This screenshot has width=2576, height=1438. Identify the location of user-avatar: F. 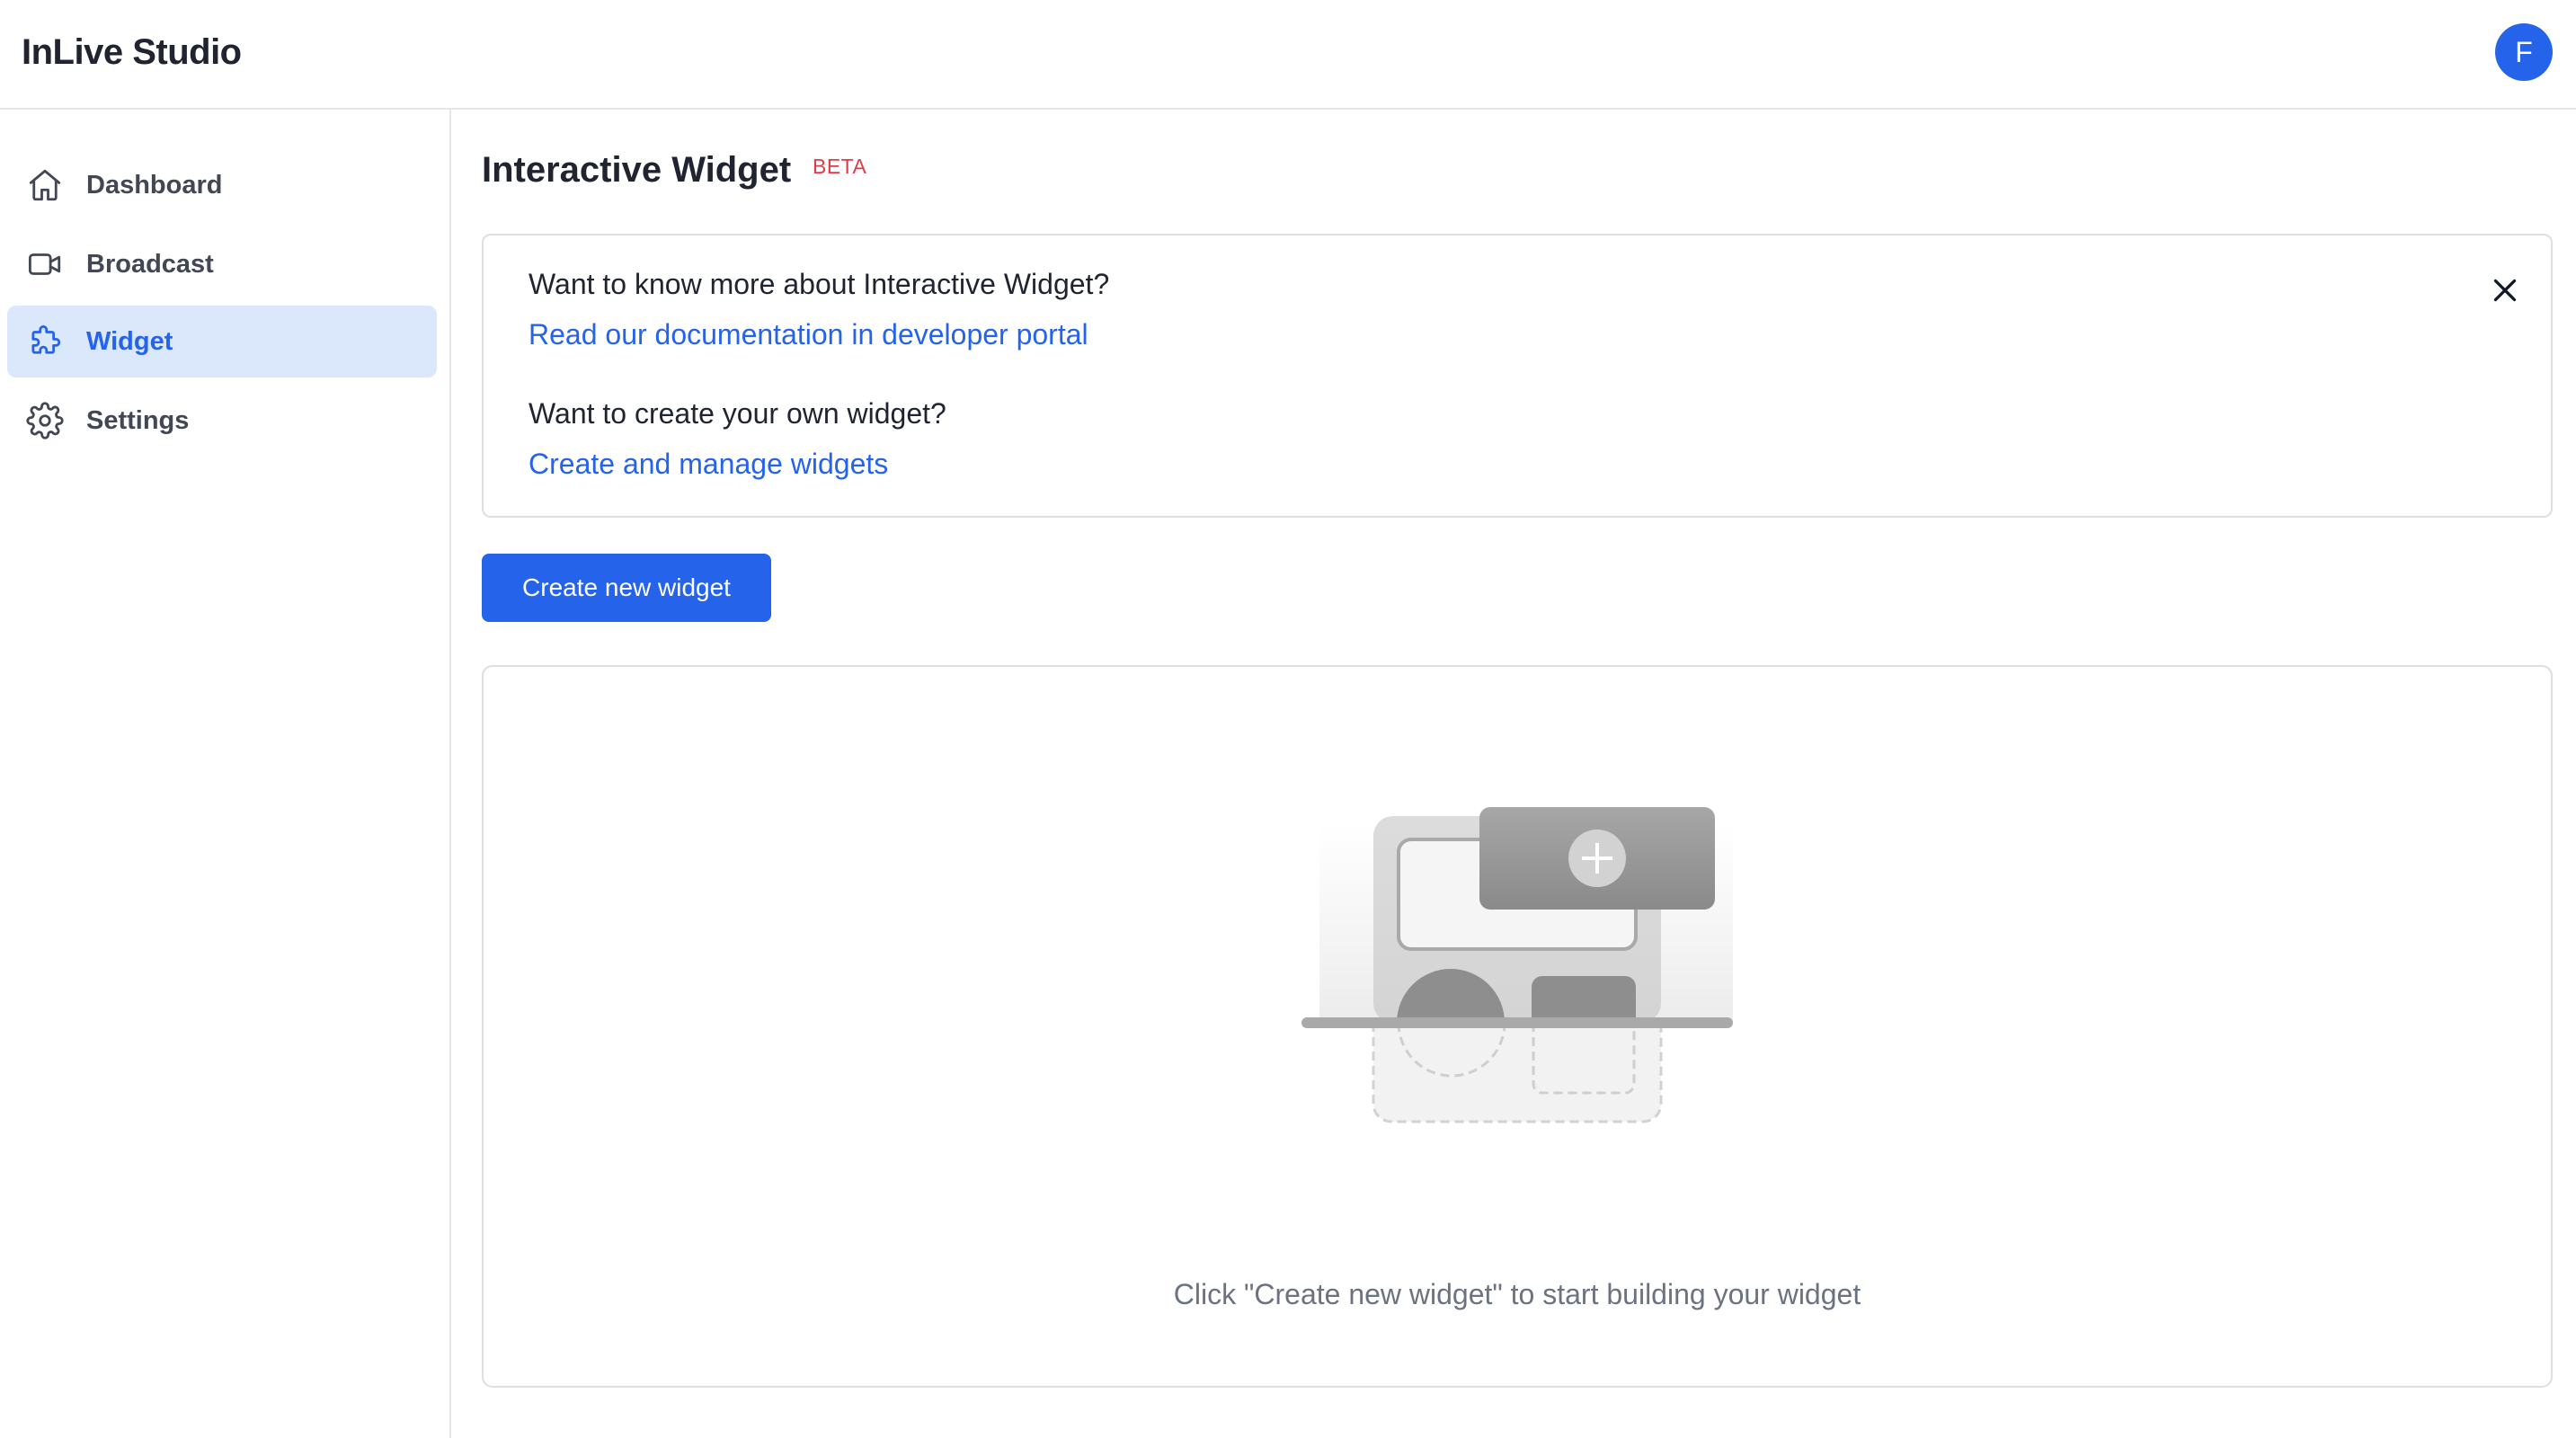
(2524, 52).